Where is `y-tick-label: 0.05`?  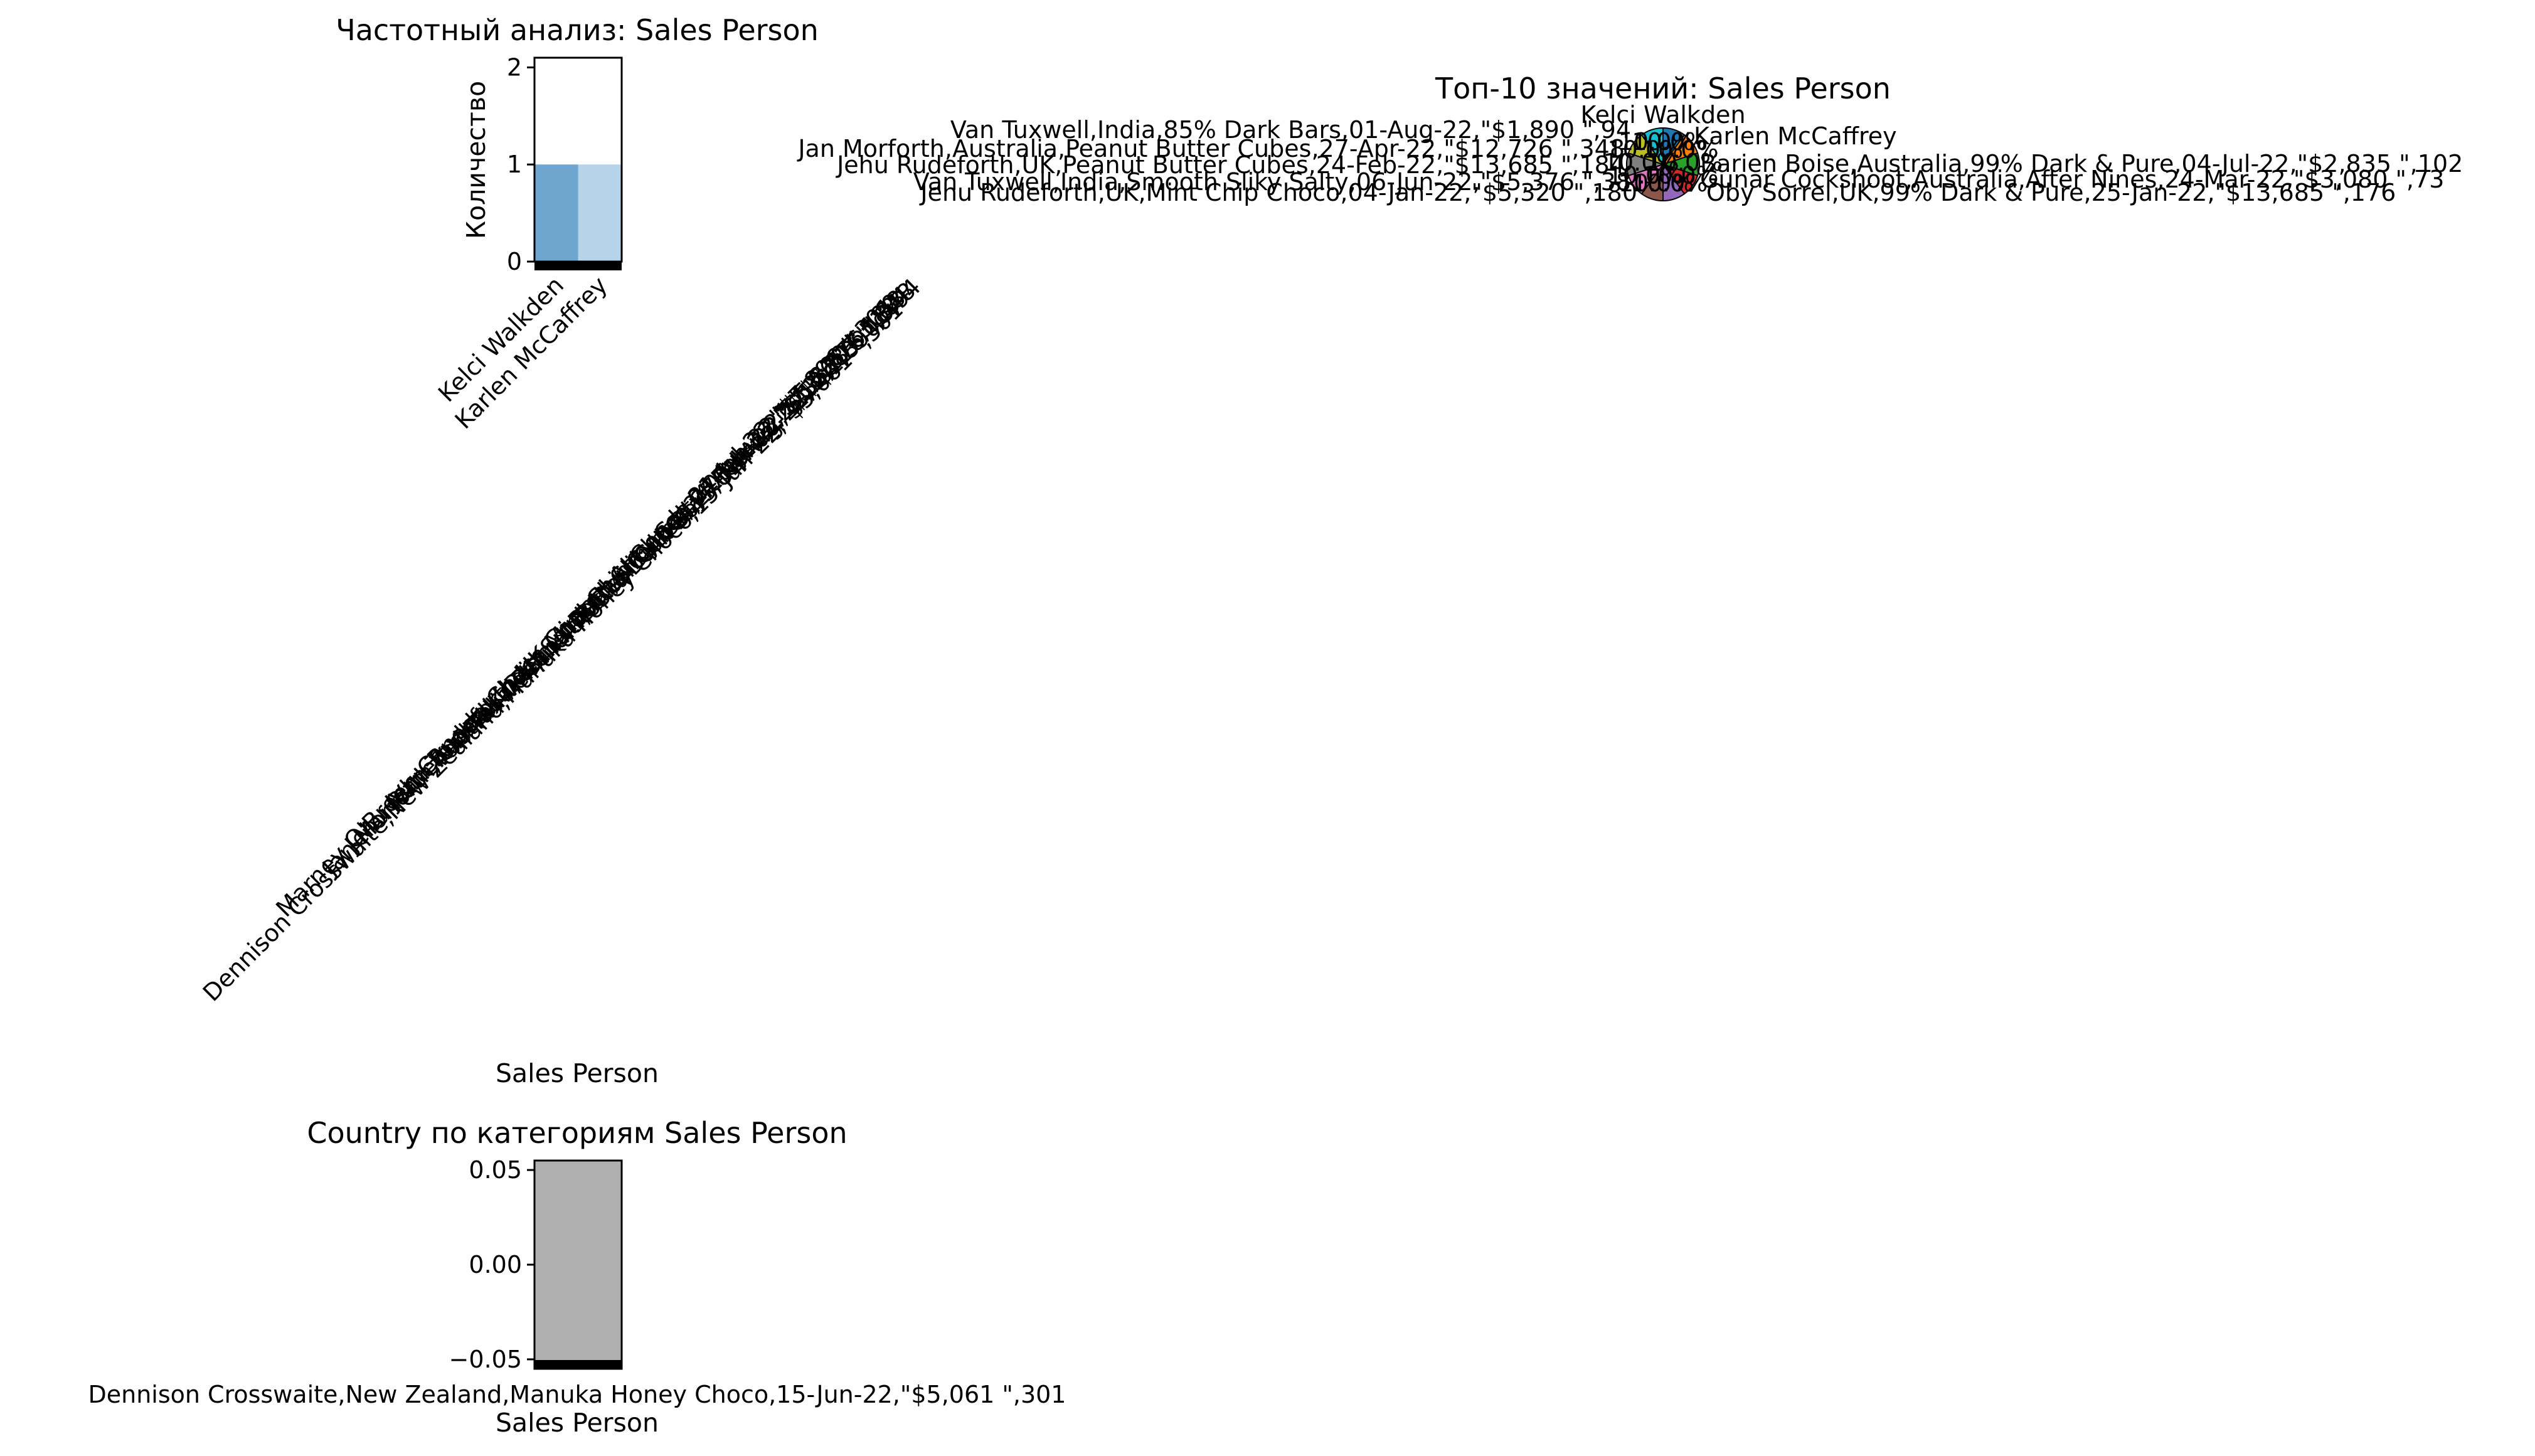 y-tick-label: 0.05 is located at coordinates (495, 1170).